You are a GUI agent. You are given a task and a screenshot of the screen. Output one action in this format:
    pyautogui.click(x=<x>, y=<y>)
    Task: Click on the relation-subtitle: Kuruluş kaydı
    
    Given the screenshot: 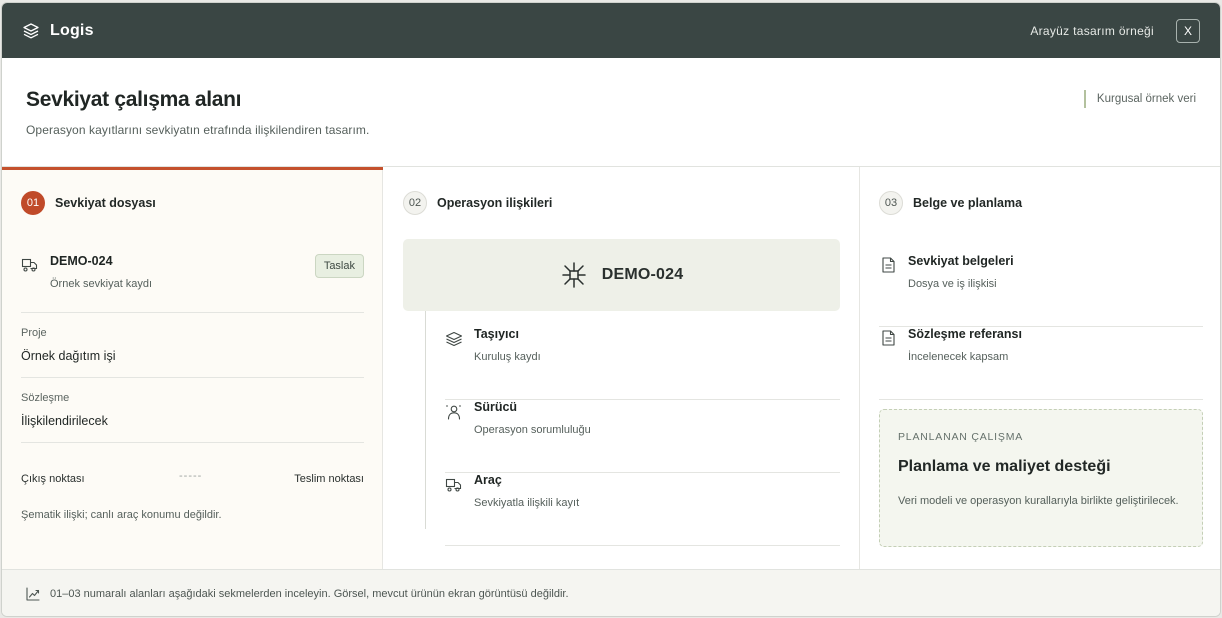 What is the action you would take?
    pyautogui.click(x=507, y=357)
    